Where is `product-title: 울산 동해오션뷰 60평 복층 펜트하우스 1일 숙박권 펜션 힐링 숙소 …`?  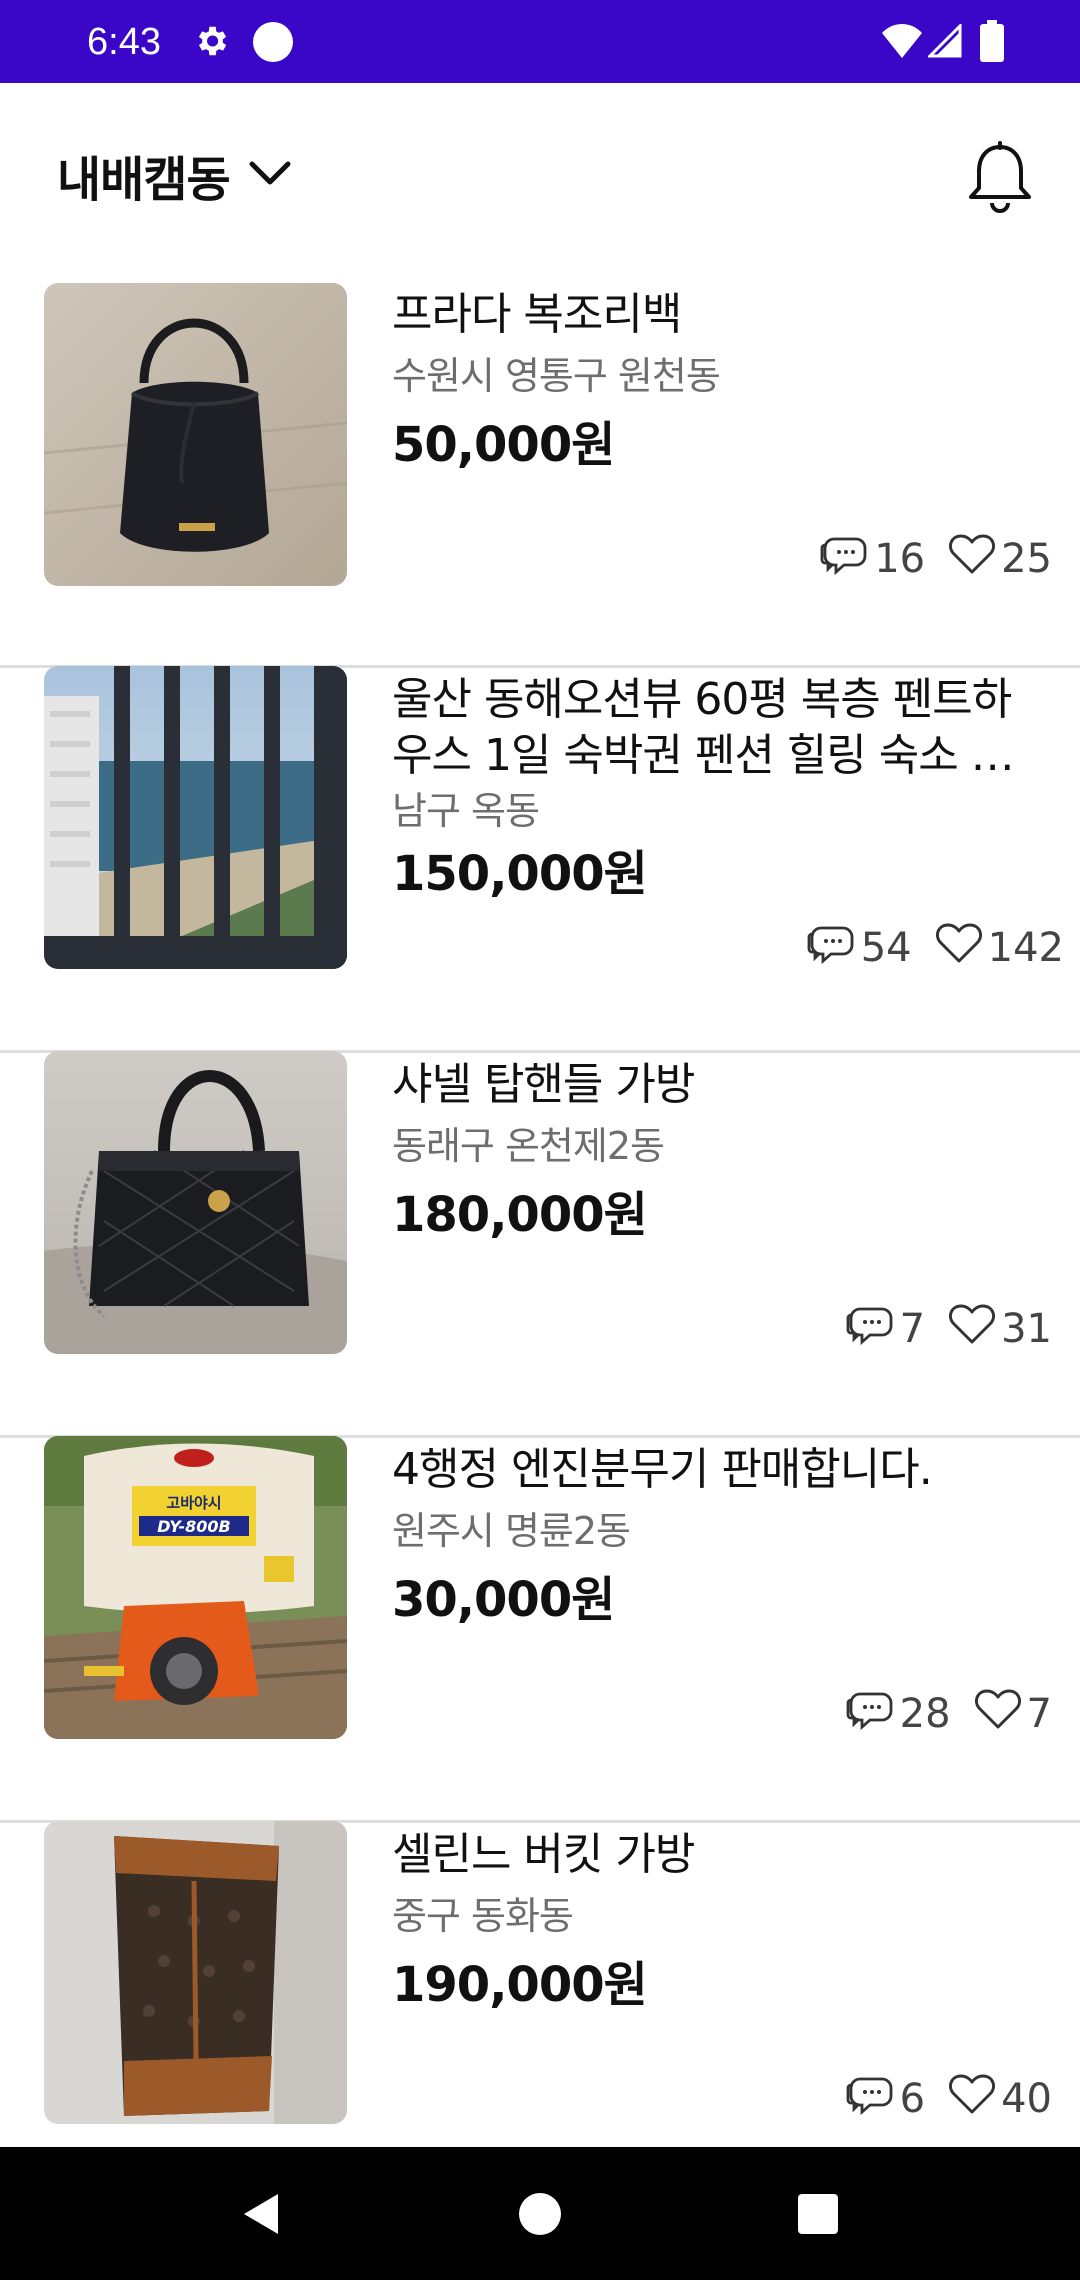
product-title: 울산 동해오션뷰 60평 복층 펜트하우스 1일 숙박권 펜션 힐링 숙소 … is located at coordinates (703, 727).